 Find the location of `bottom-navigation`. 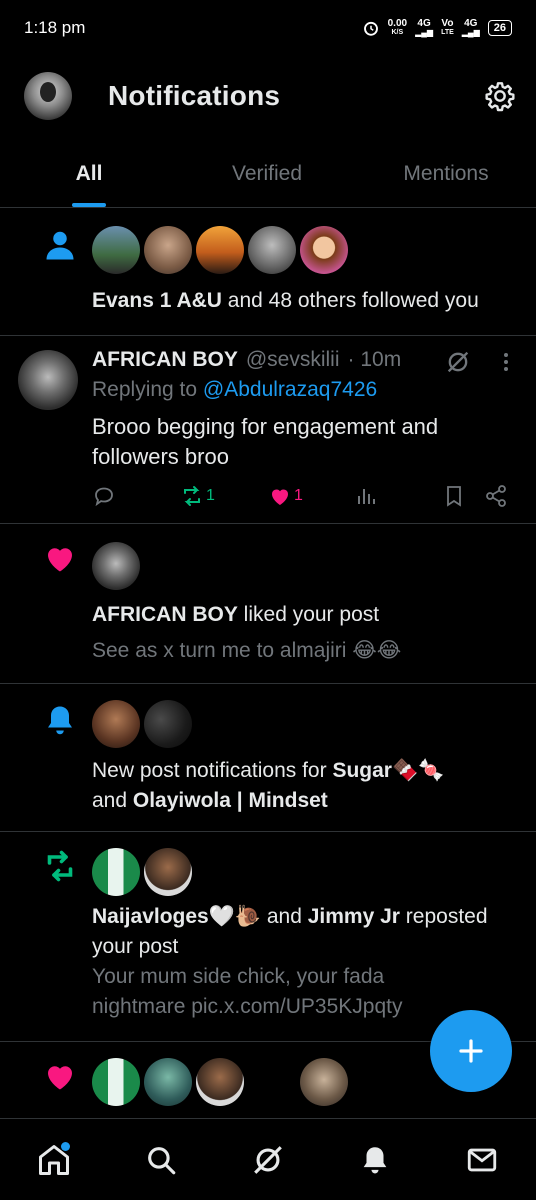

bottom-navigation is located at coordinates (268, 1159).